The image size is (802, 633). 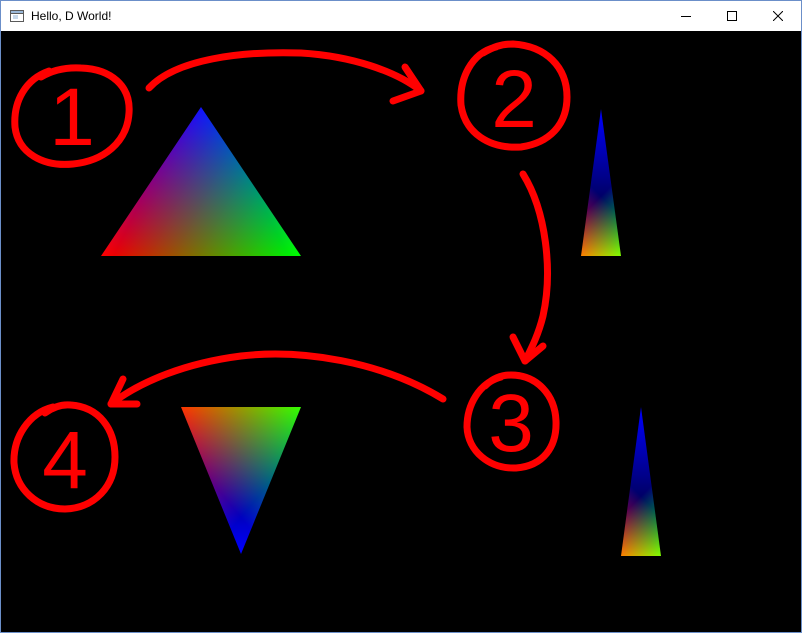 I want to click on annotation-label-2: 2, so click(x=514, y=99).